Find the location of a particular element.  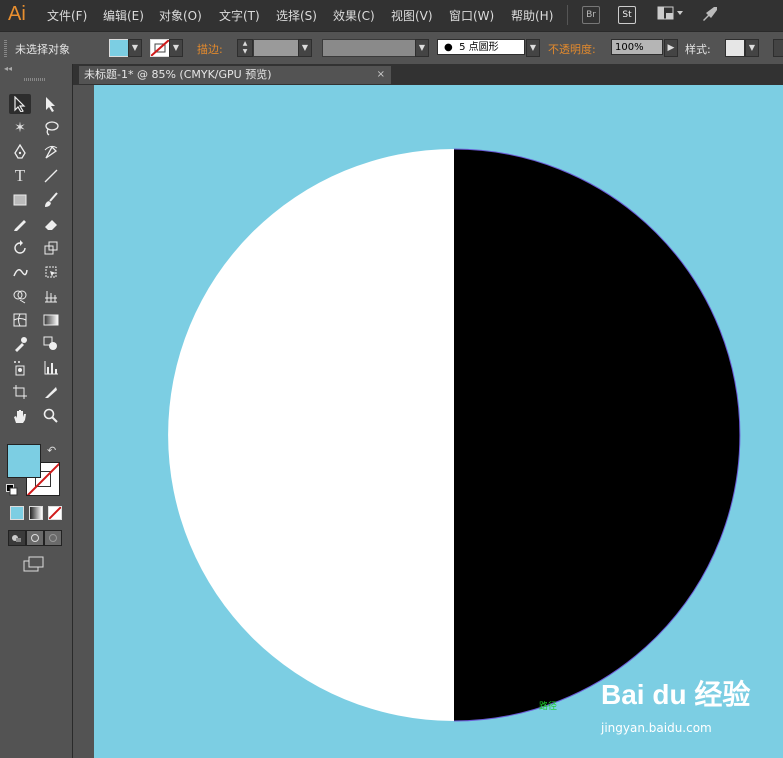

artboard-tool-icon is located at coordinates (20, 392).